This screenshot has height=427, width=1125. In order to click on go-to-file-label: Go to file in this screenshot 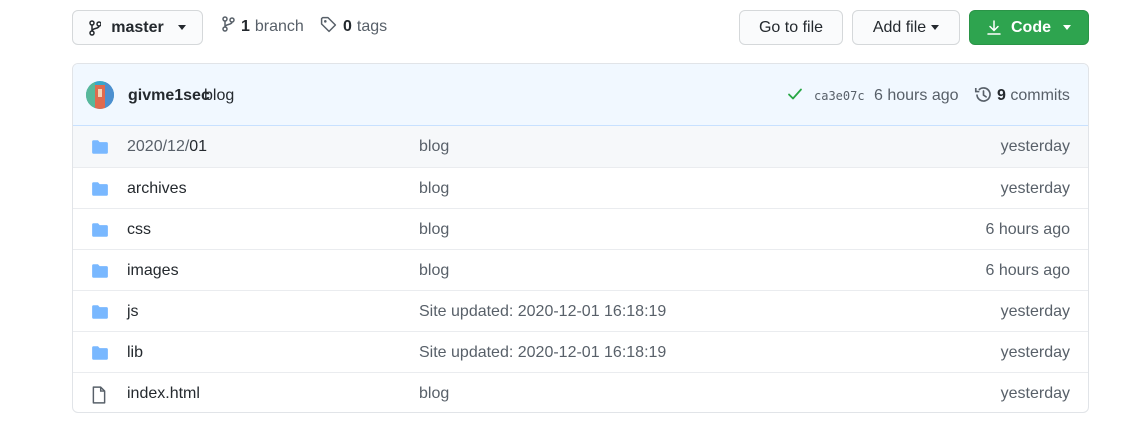, I will do `click(791, 27)`.